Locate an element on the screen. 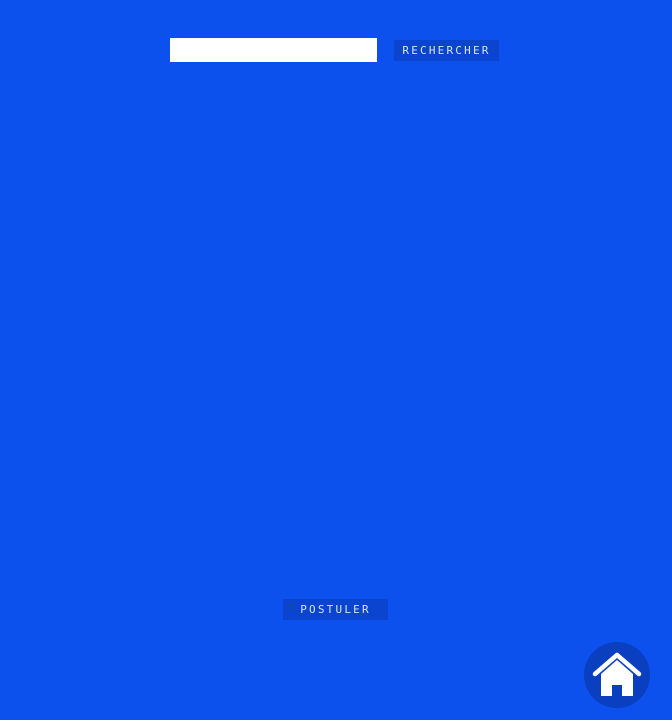 The width and height of the screenshot is (672, 720). home-button is located at coordinates (617, 675).